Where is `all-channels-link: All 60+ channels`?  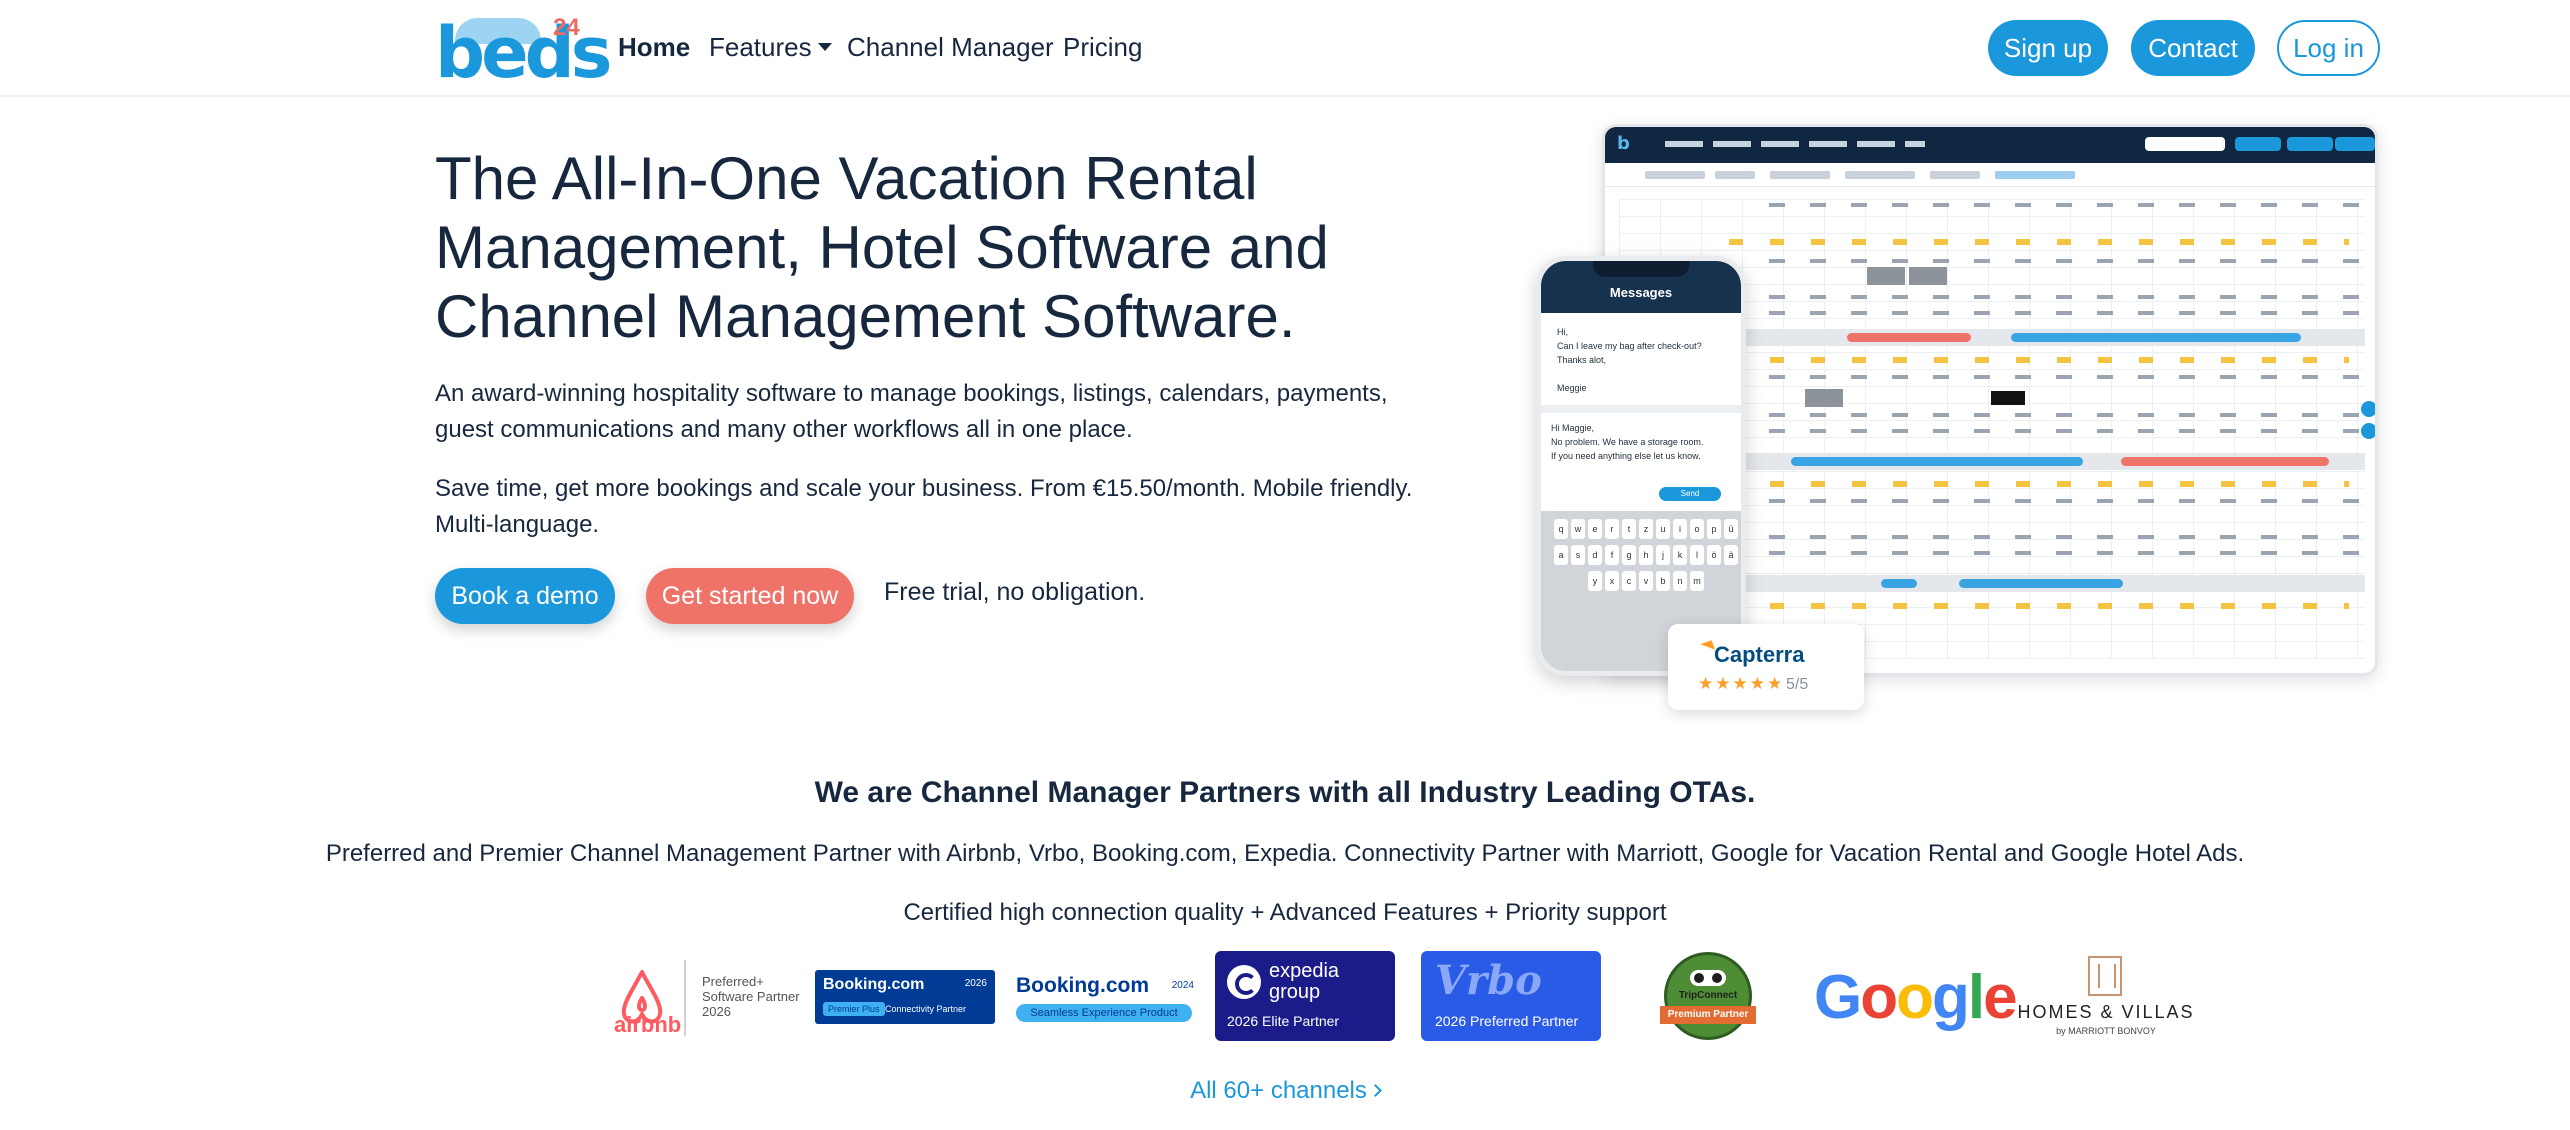 all-channels-link: All 60+ channels is located at coordinates (1285, 1091).